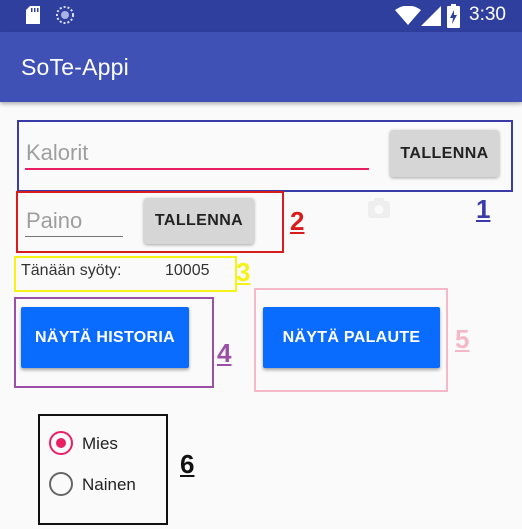  I want to click on show-history-button: NÄYTÄ HISTORIA, so click(105, 337).